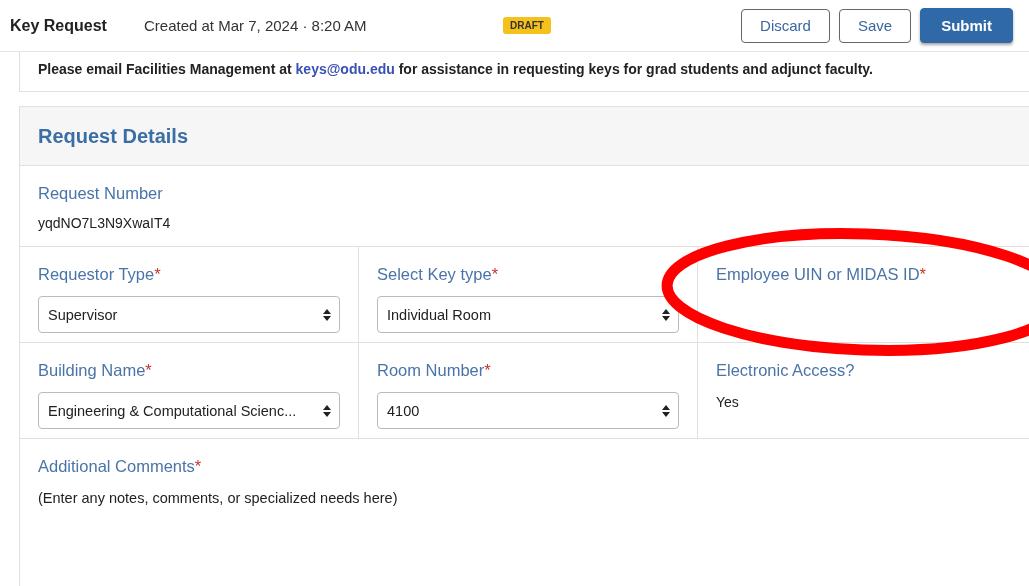 The width and height of the screenshot is (1029, 586). What do you see at coordinates (528, 410) in the screenshot?
I see `select-field: 4100` at bounding box center [528, 410].